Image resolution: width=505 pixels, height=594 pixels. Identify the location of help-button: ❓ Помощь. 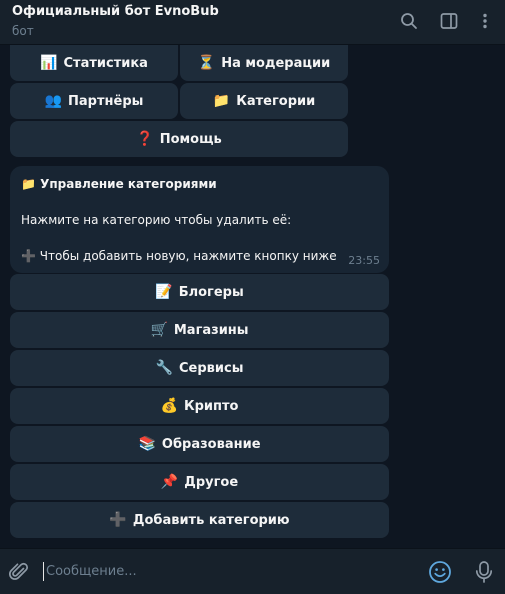
(179, 139).